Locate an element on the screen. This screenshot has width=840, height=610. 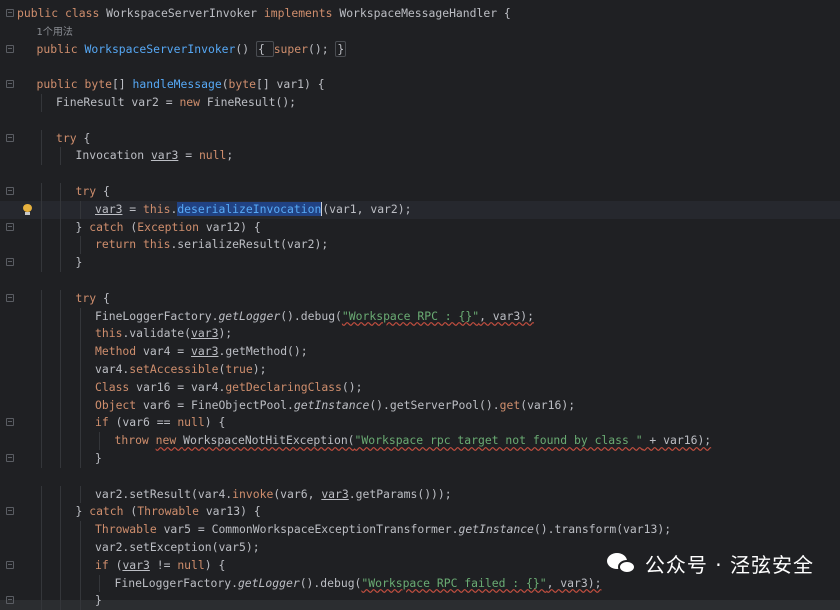
code-token: WorkspaceServerInvoker is located at coordinates (160, 48).